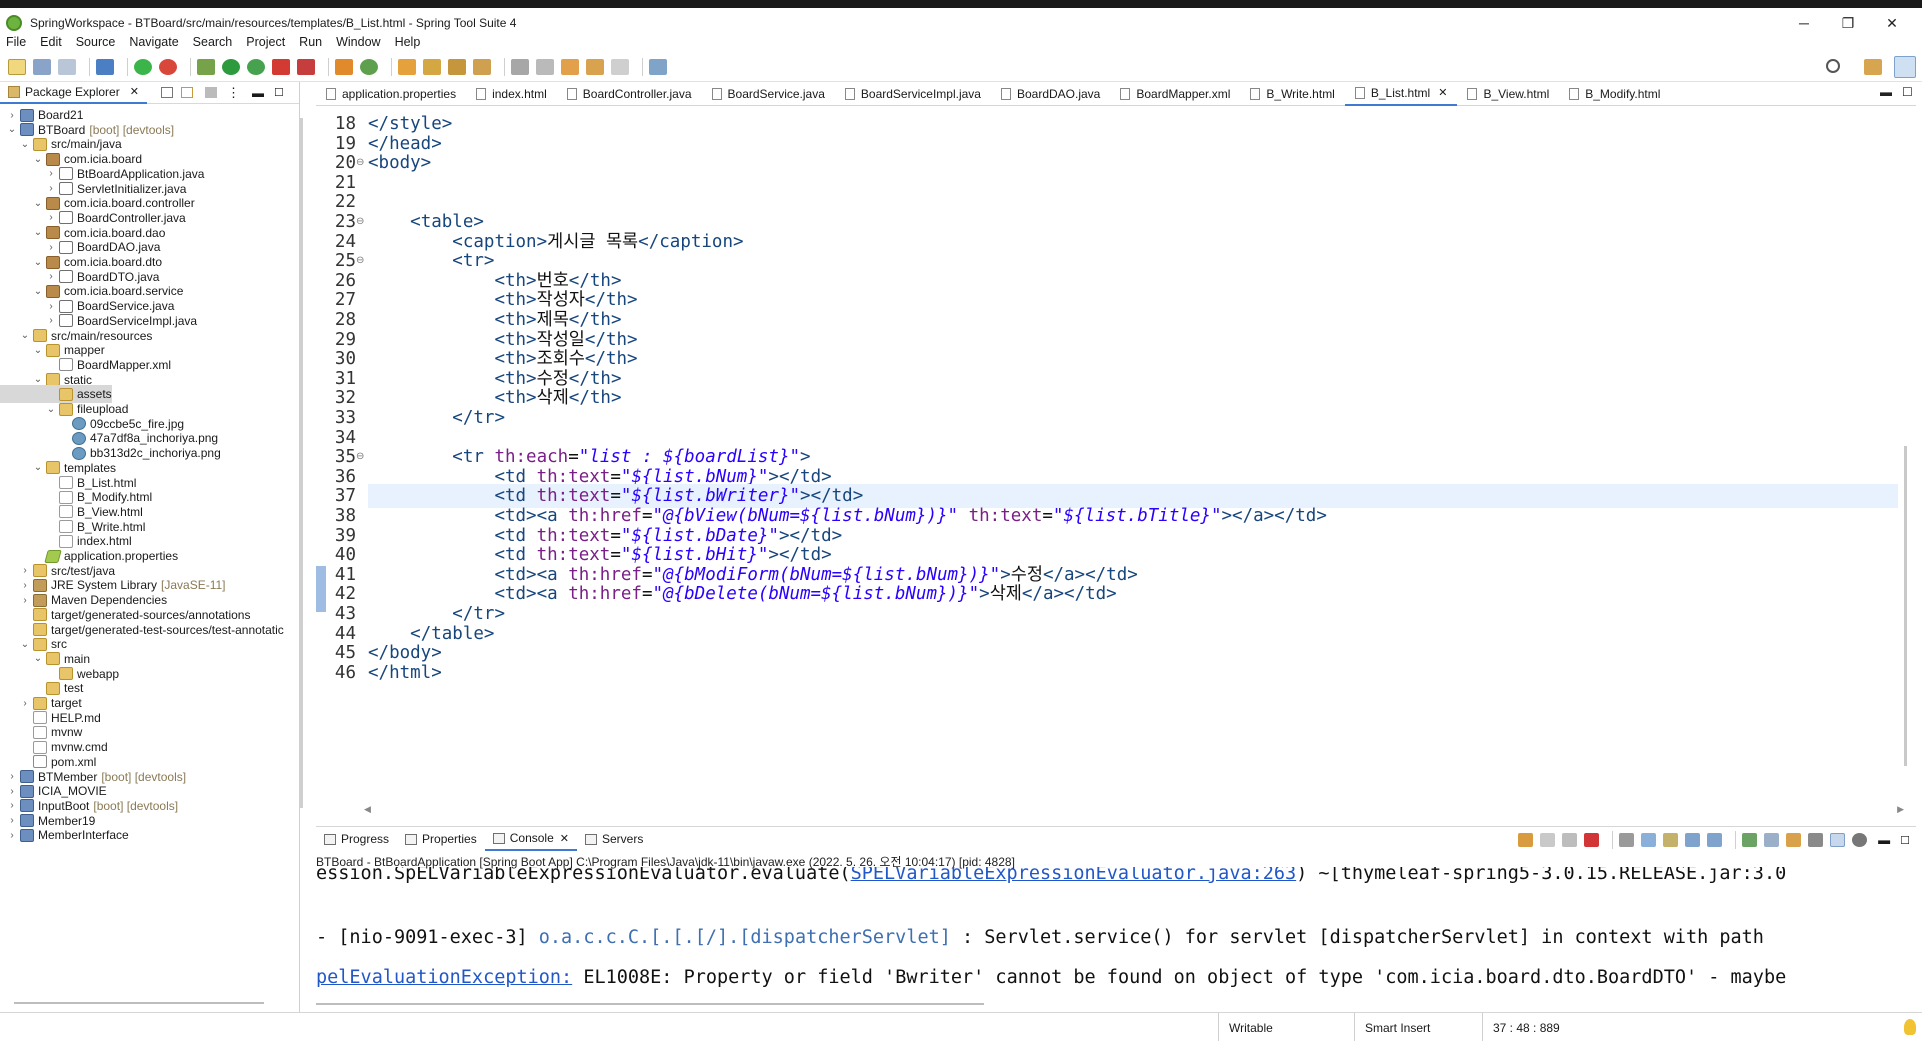 This screenshot has width=1922, height=1041. What do you see at coordinates (391, 94) in the screenshot?
I see `editor-tab: application.properties` at bounding box center [391, 94].